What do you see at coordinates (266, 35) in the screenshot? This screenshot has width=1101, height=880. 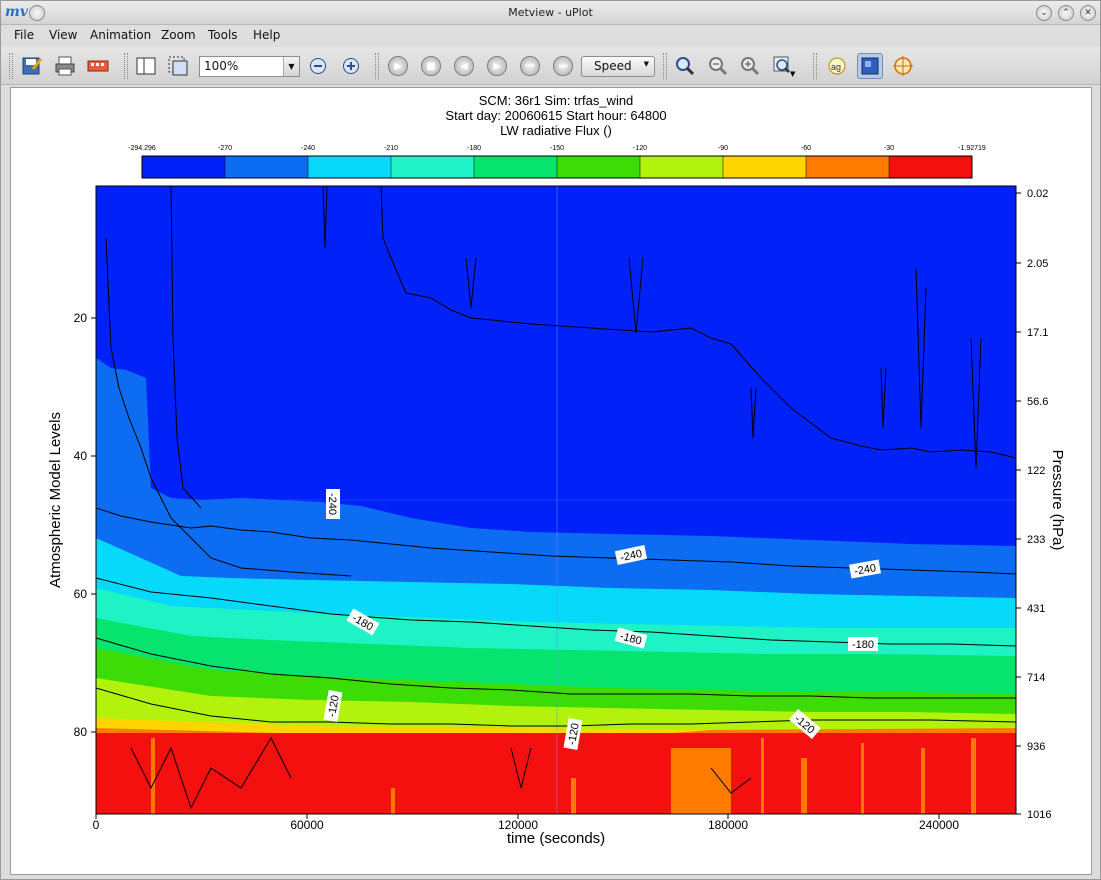 I see `menu-help: Help` at bounding box center [266, 35].